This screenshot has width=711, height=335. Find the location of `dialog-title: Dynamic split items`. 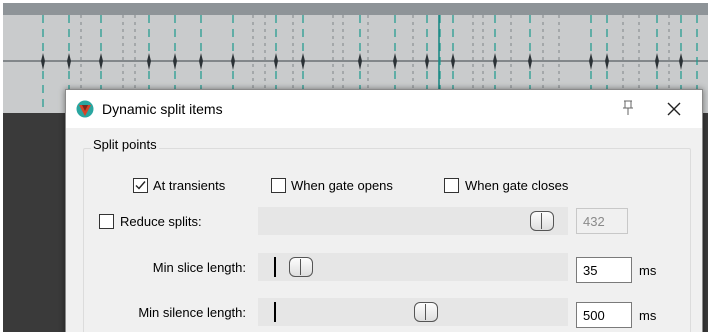

dialog-title: Dynamic split items is located at coordinates (162, 109).